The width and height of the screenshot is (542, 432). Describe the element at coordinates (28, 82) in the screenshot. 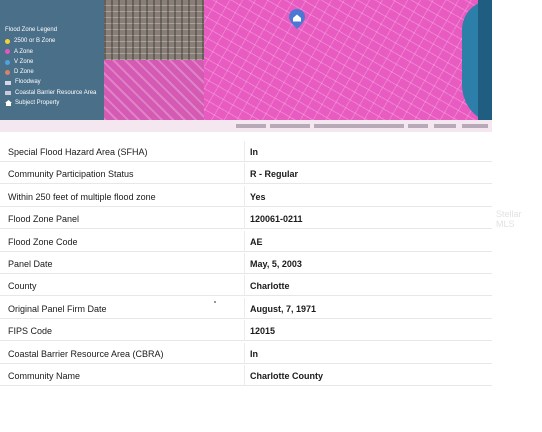

I see `legend-item-label: Floodway` at that location.